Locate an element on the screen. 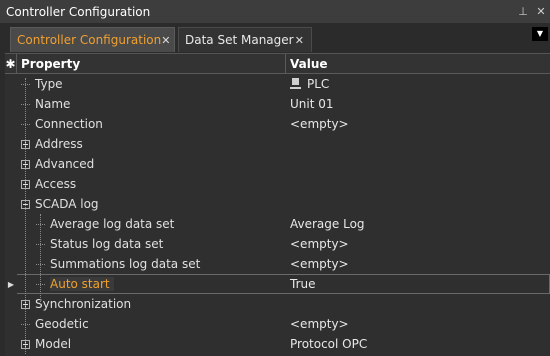 The width and height of the screenshot is (550, 356). property-row: Average log data set Average Log is located at coordinates (277, 224).